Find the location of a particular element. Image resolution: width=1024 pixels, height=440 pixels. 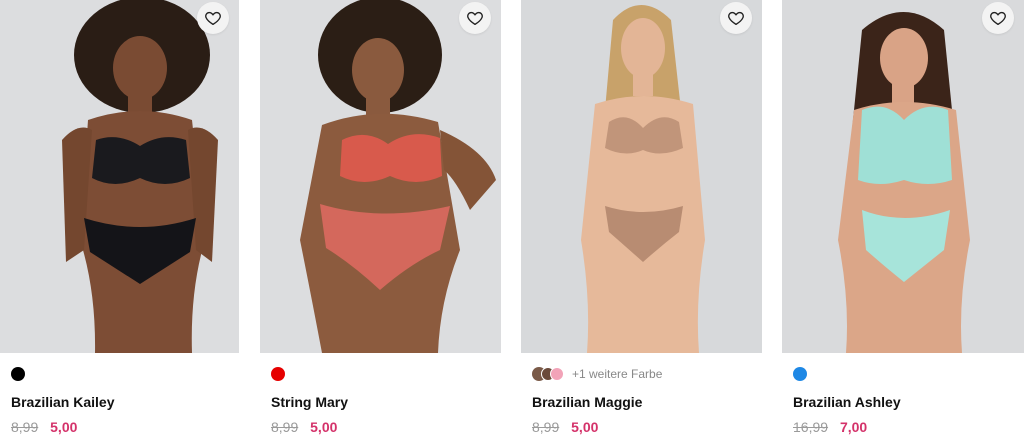

product-name: Brazilian Ashley is located at coordinates (847, 402).